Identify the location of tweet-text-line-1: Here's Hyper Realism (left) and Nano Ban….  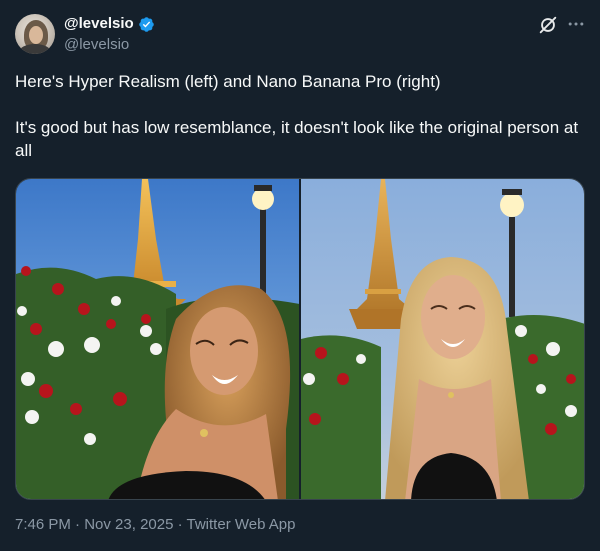
(228, 81).